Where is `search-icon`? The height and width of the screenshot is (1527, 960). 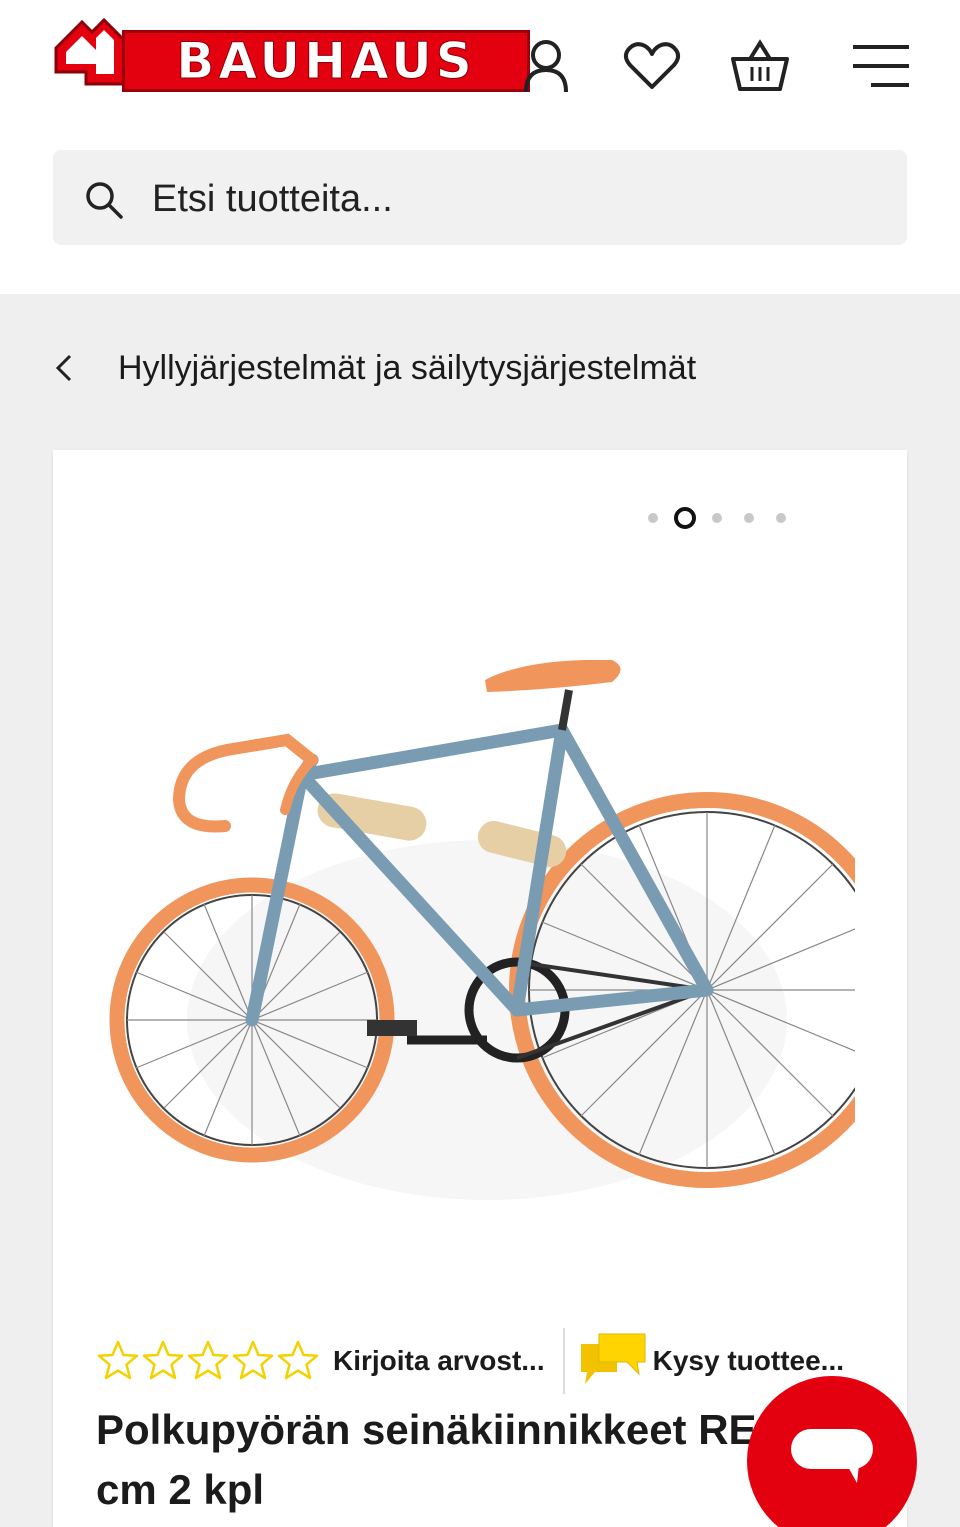
search-icon is located at coordinates (104, 200).